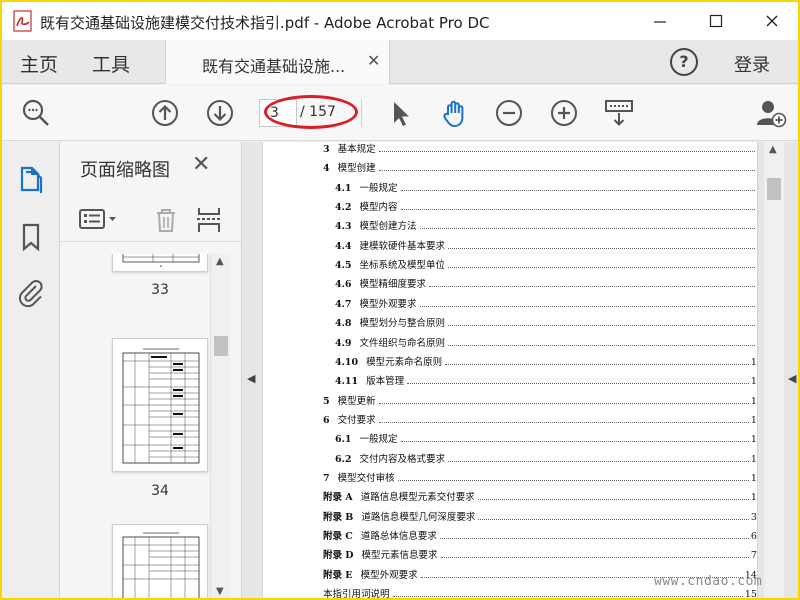  Describe the element at coordinates (750, 594) in the screenshot. I see `toc-entry-page: 153` at that location.